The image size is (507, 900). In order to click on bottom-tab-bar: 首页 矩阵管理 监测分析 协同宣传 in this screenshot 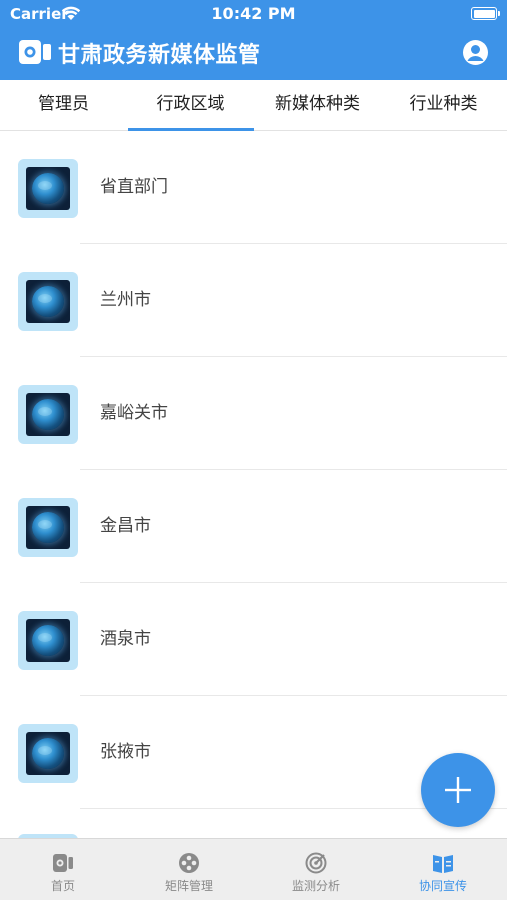, I will do `click(253, 869)`.